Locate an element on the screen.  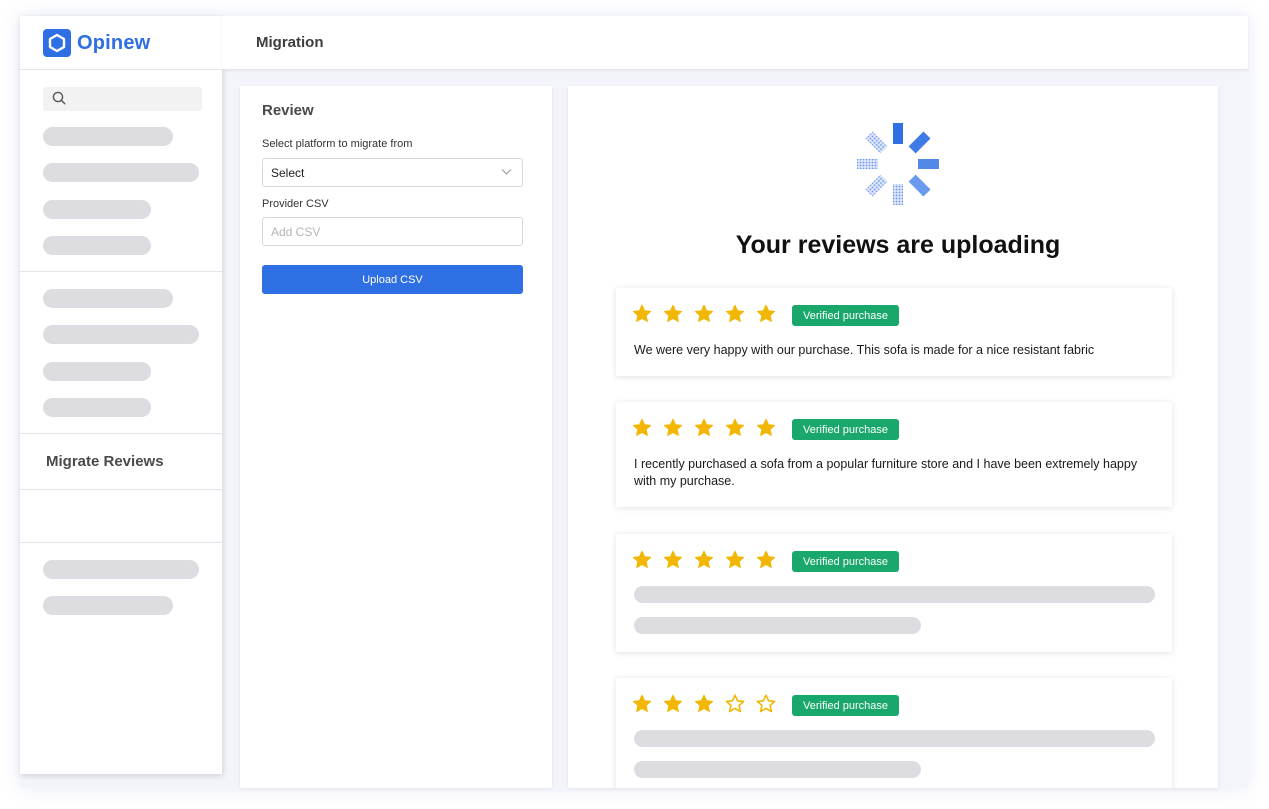
platform-select: Select is located at coordinates (392, 172).